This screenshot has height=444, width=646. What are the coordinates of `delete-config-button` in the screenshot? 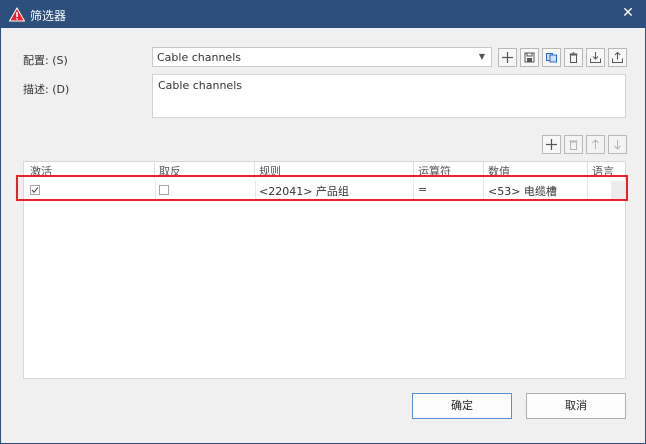 It's located at (573, 57).